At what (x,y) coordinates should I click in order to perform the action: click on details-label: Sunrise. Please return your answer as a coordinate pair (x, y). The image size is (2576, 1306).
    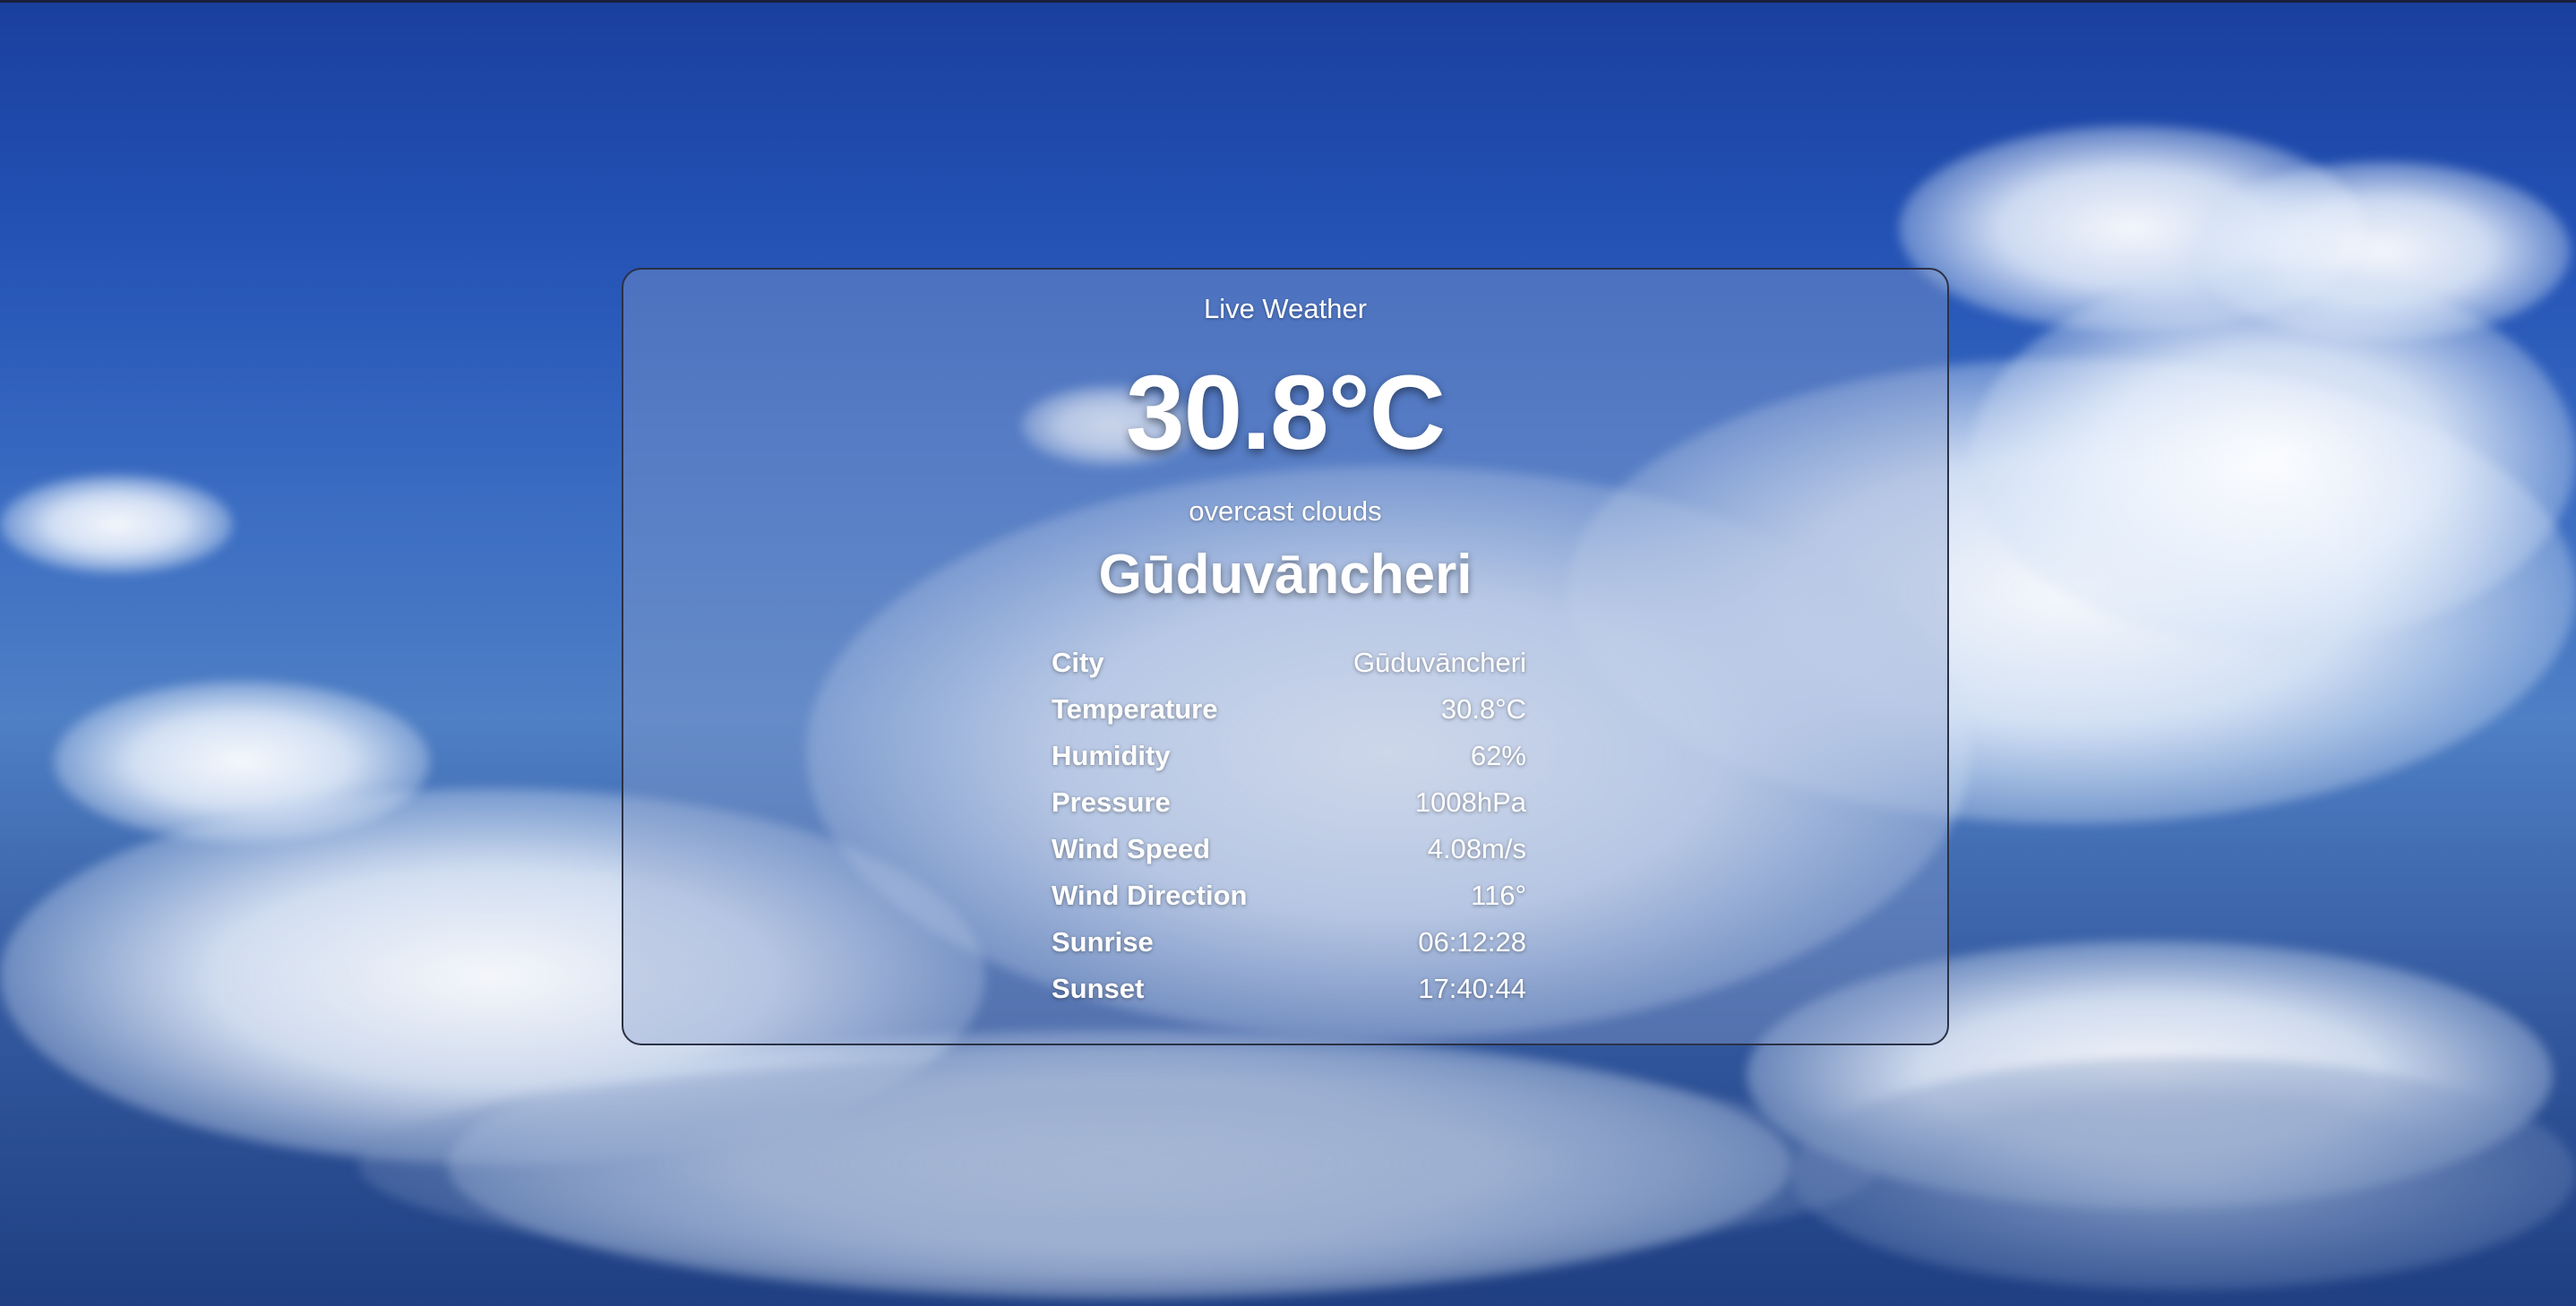
    Looking at the image, I should click on (1103, 942).